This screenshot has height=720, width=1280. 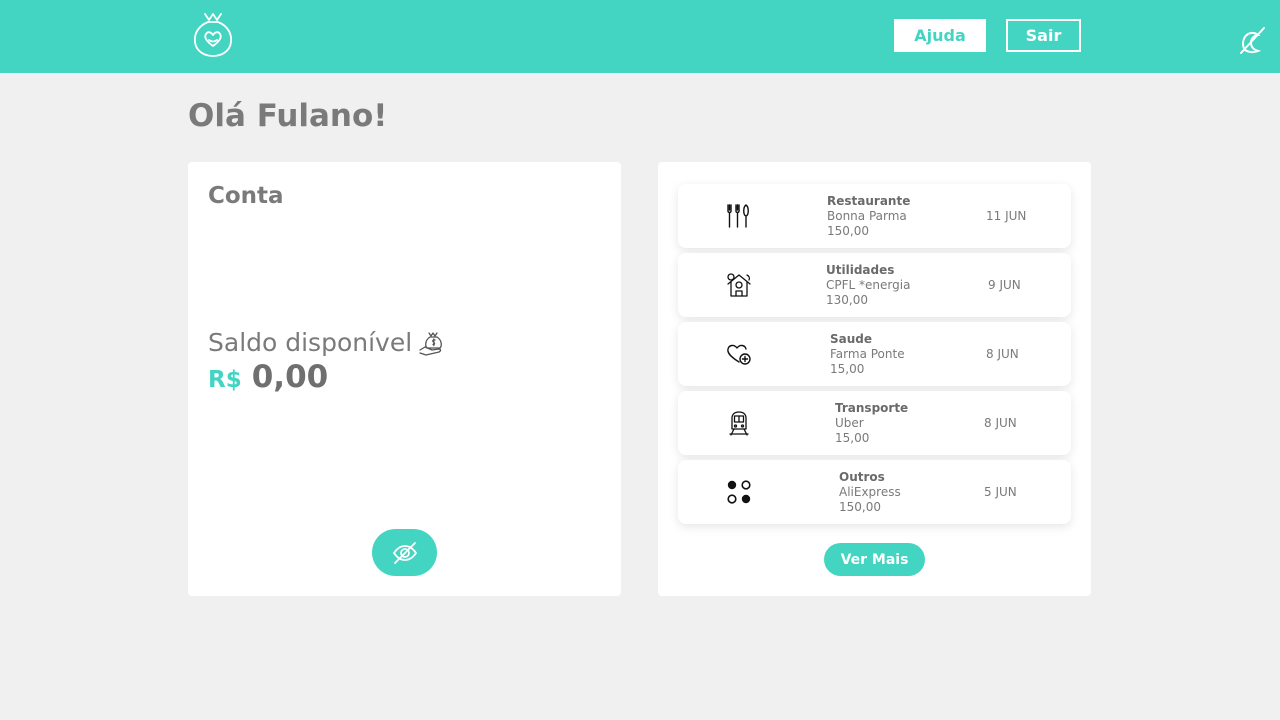 What do you see at coordinates (1004, 285) in the screenshot?
I see `transaction-date: 9 JUN` at bounding box center [1004, 285].